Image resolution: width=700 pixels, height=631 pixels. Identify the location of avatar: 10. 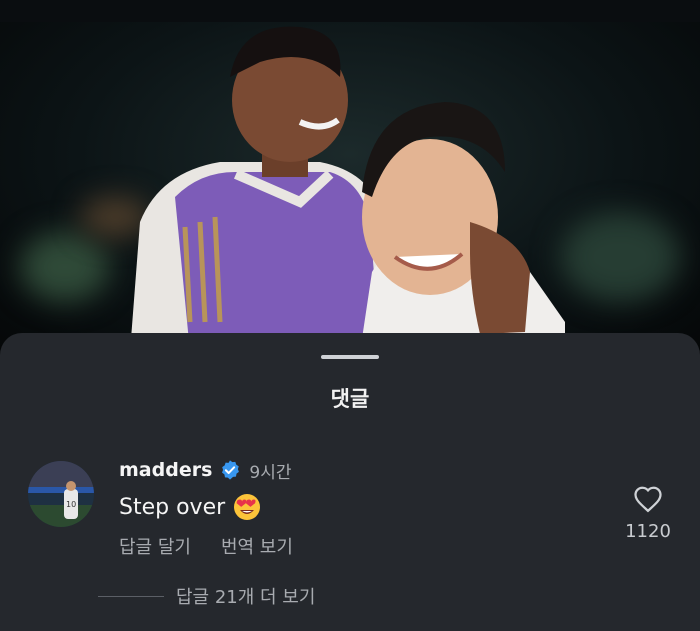
(61, 494).